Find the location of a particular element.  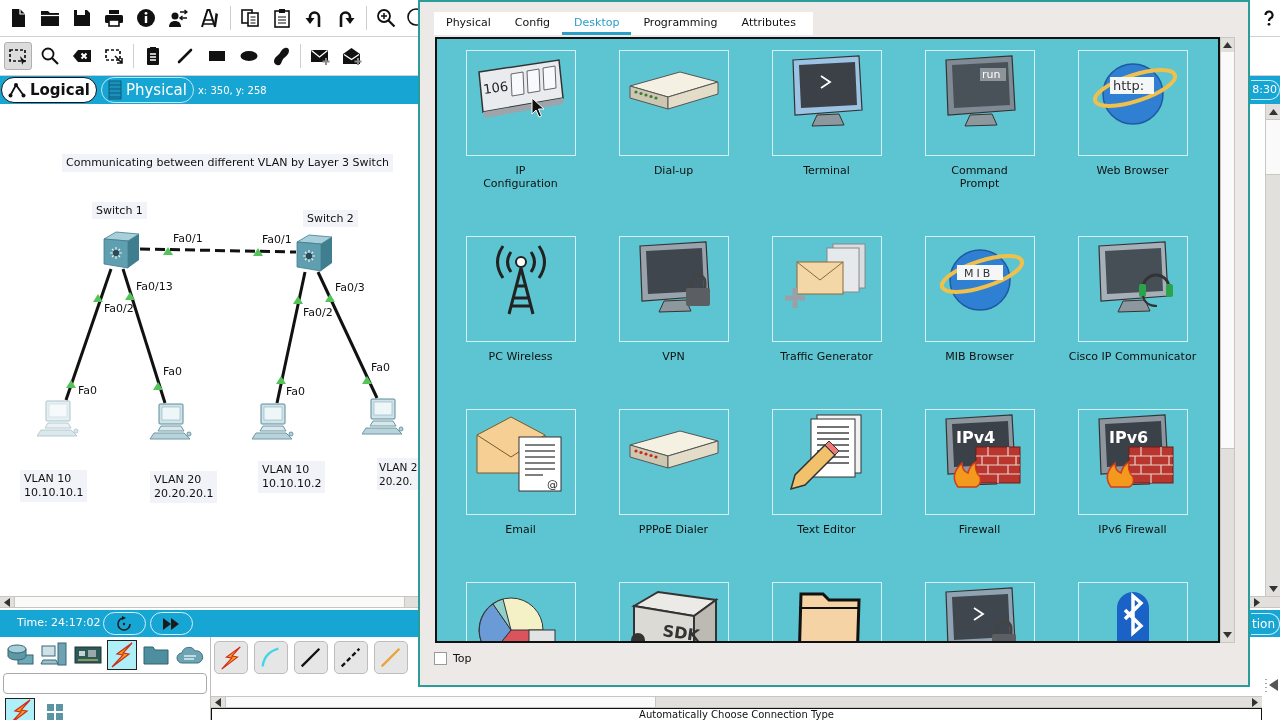

line-icon is located at coordinates (185, 56).